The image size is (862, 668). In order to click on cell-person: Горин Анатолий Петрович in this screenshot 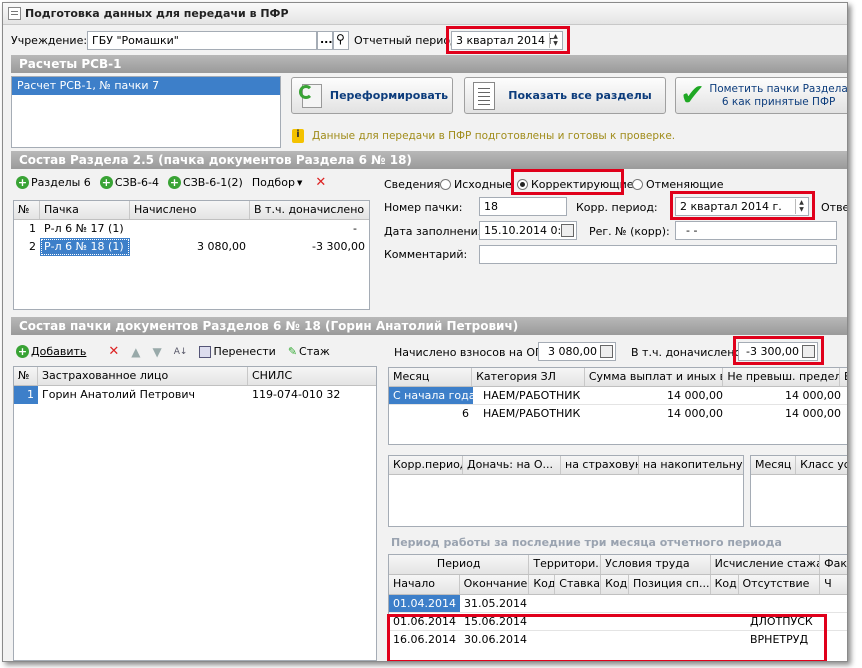, I will do `click(118, 394)`.